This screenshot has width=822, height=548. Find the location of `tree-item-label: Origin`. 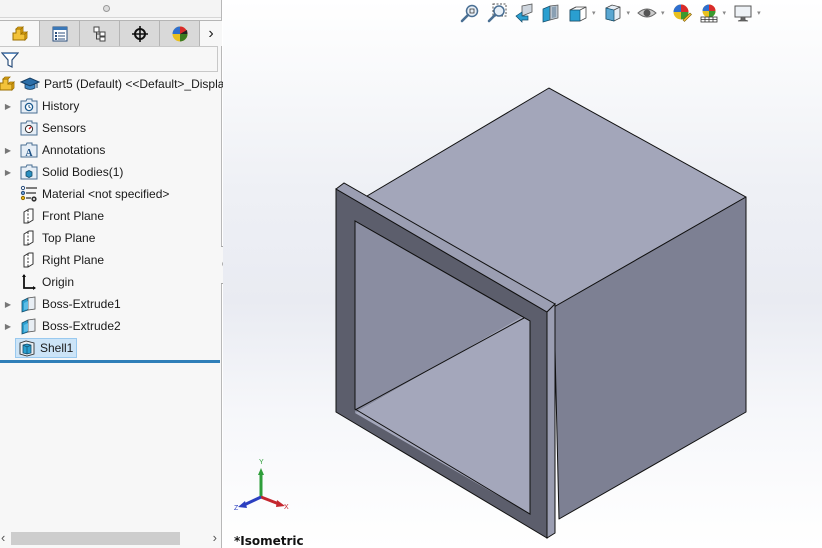

tree-item-label: Origin is located at coordinates (58, 282).